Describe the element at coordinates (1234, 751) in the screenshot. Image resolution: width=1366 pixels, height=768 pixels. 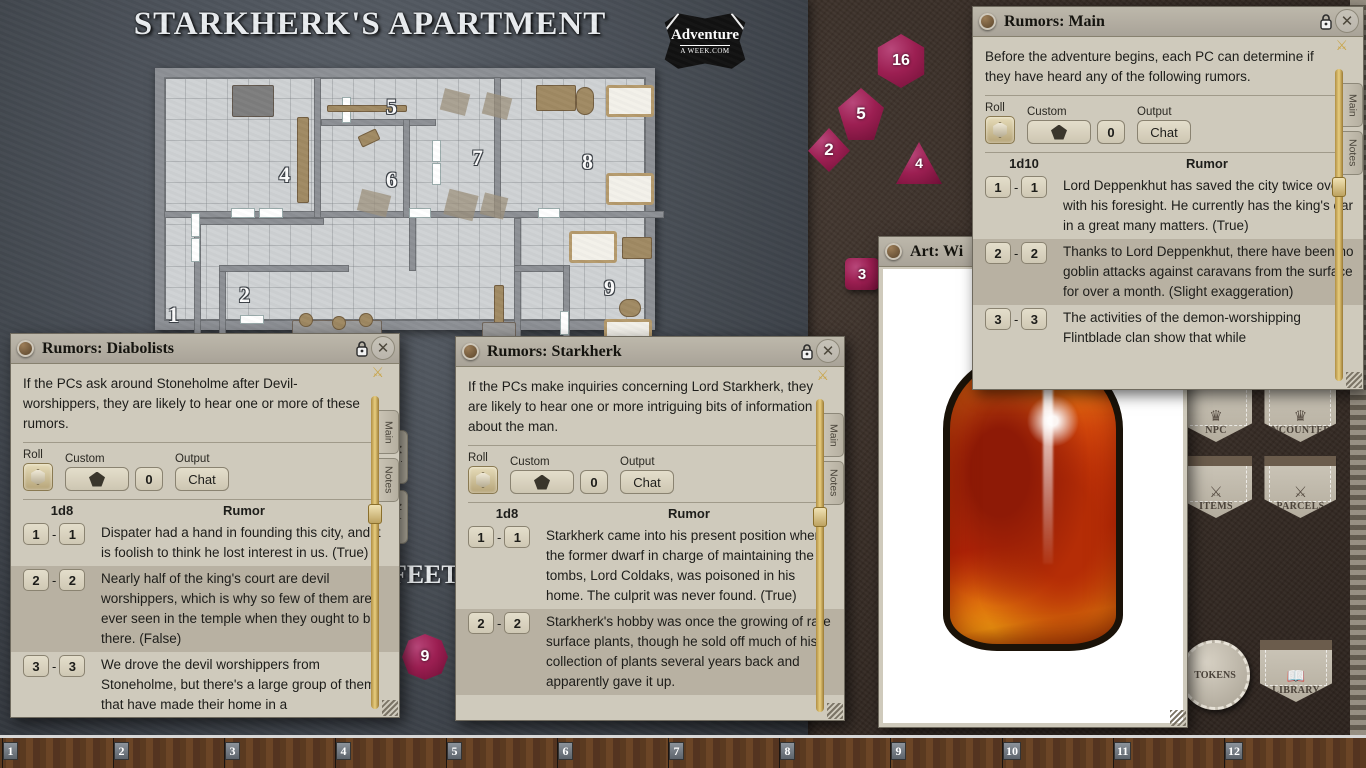
I see `ruler-tick-label: 12` at that location.